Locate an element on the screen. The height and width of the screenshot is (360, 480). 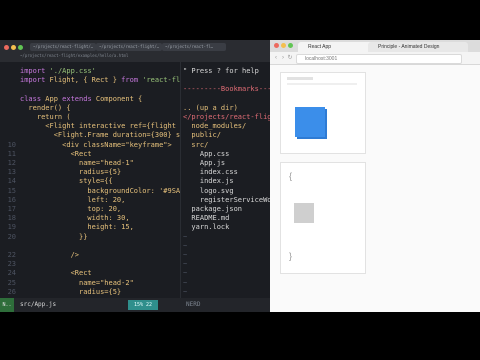
current-file-label: src/App.js is located at coordinates (38, 304).